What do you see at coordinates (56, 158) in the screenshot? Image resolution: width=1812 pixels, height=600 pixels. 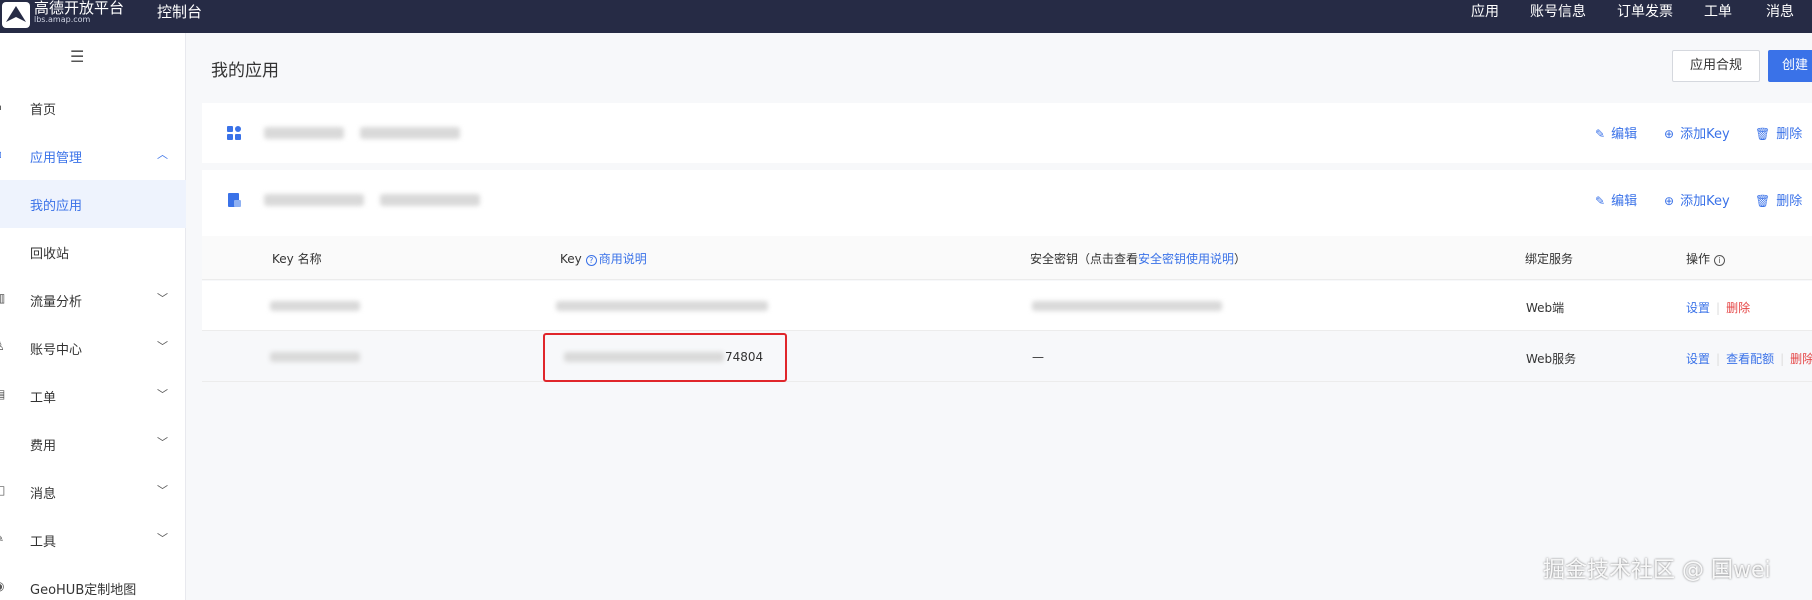 I see `sidebar-item-label: 应用管理` at bounding box center [56, 158].